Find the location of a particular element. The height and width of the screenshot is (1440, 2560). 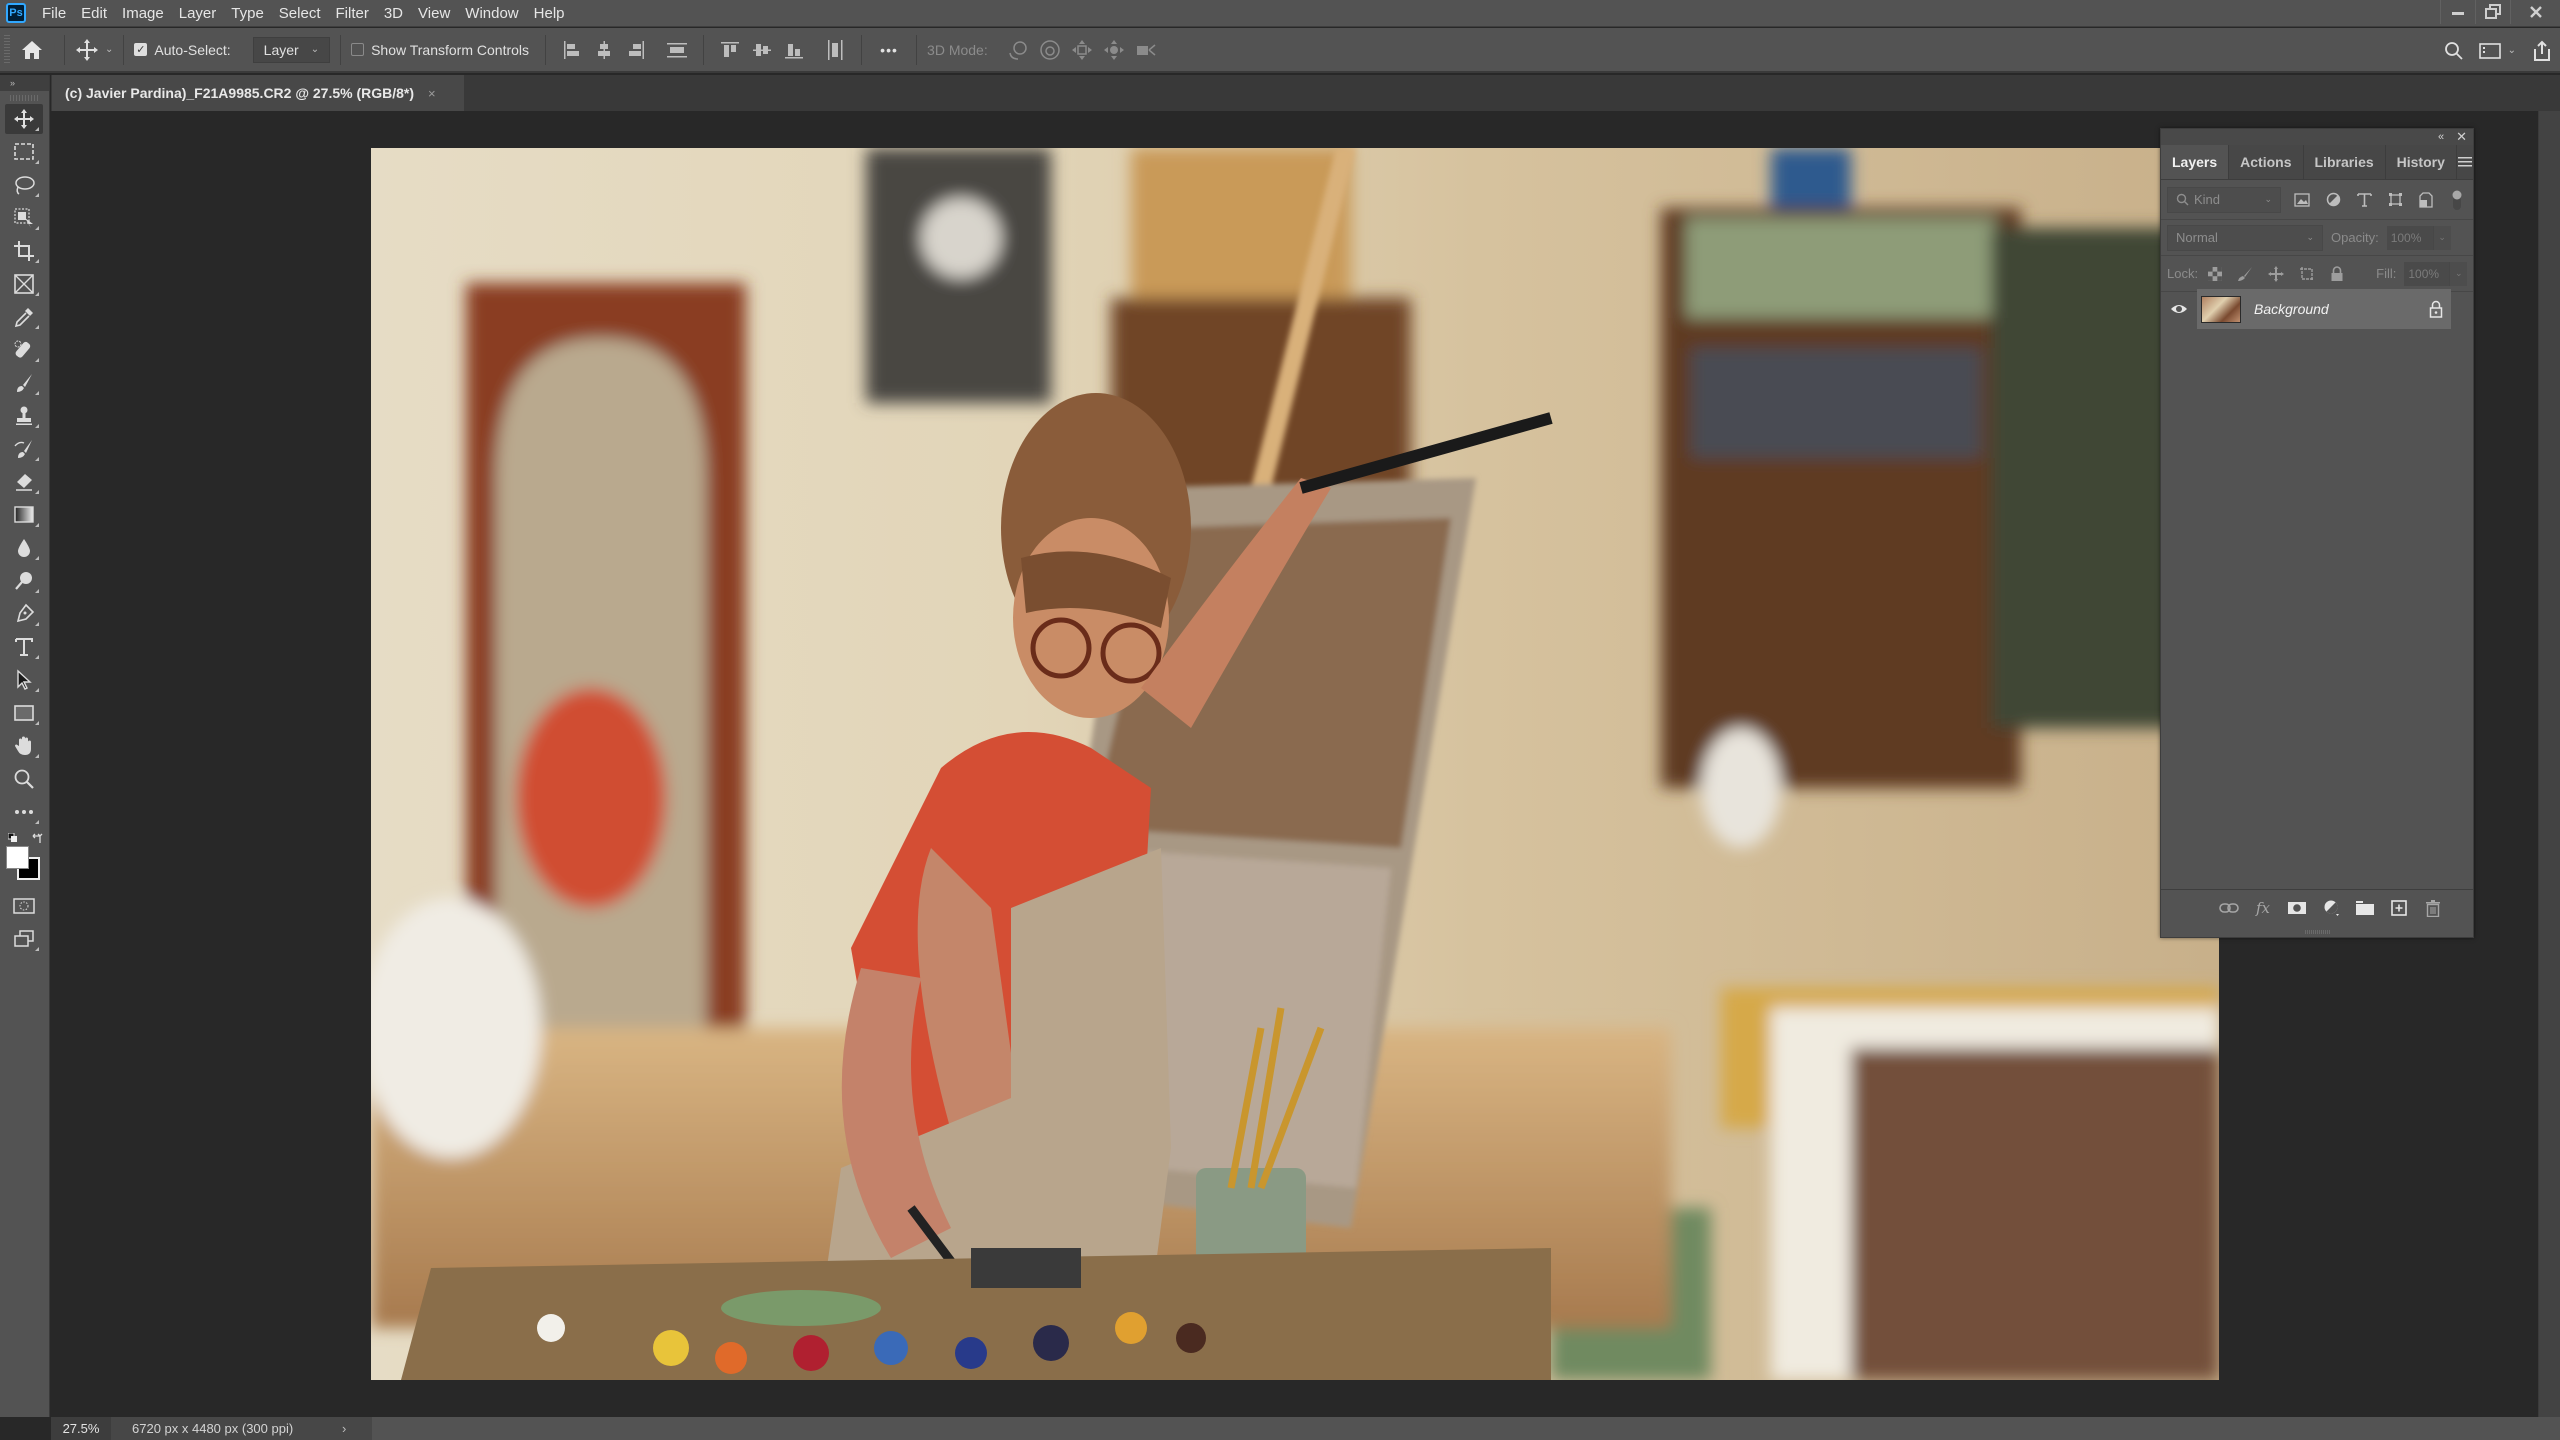

align-bottom-button is located at coordinates (794, 50).